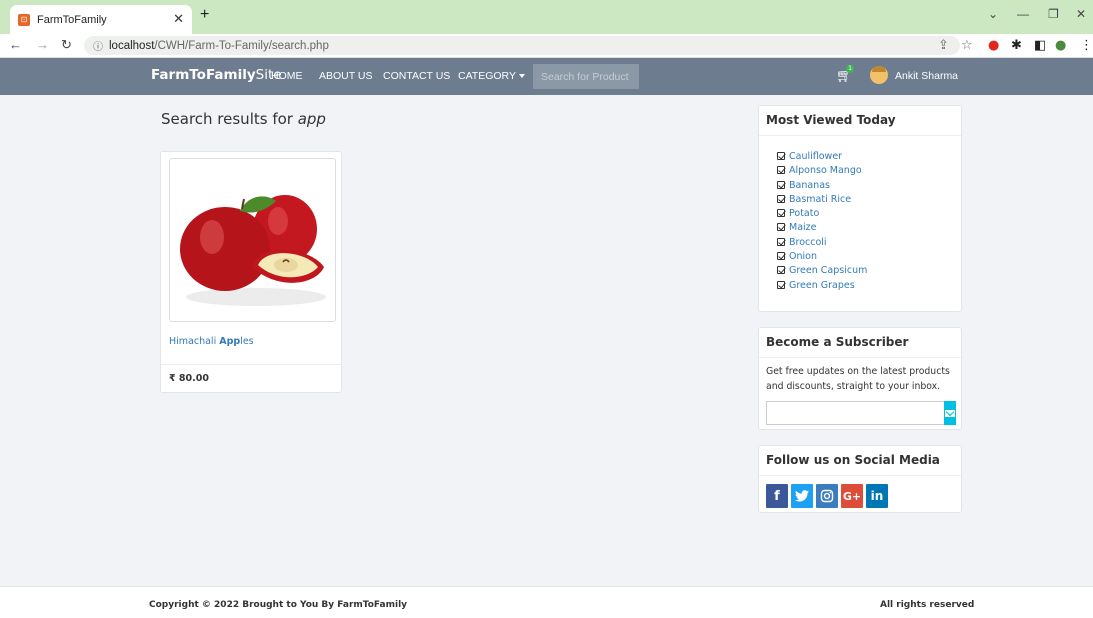 The width and height of the screenshot is (1093, 618). What do you see at coordinates (1053, 14) in the screenshot?
I see `restore-icon: ❐` at bounding box center [1053, 14].